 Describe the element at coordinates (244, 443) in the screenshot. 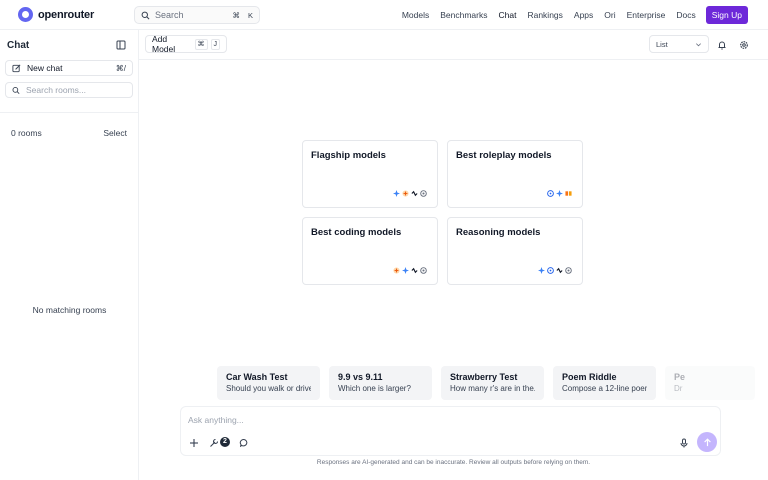

I see `chat-bubble-icon` at that location.